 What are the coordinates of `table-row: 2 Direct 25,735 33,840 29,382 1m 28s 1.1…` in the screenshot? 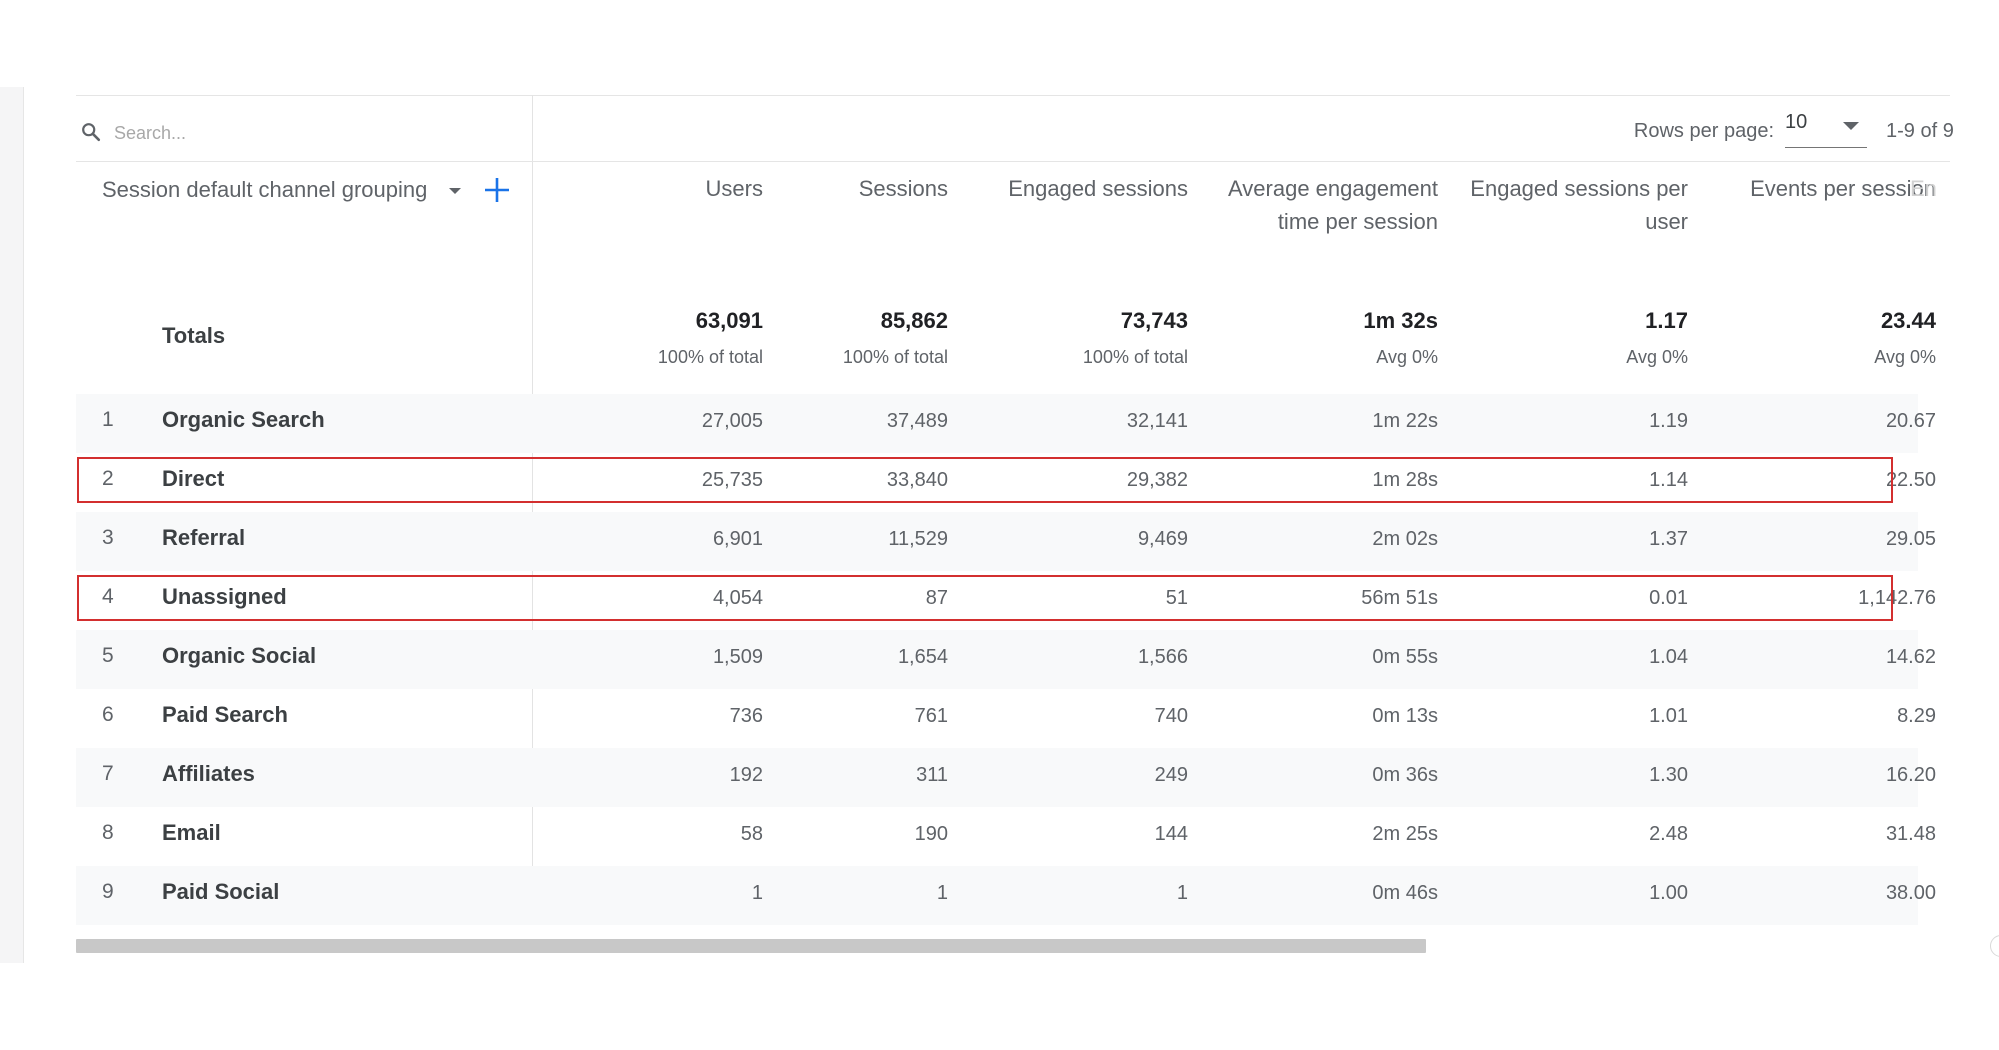 It's located at (1006, 482).